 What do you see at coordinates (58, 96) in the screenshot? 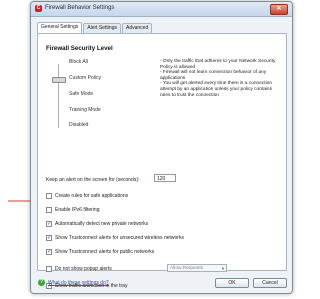
I see `security-level-track` at bounding box center [58, 96].